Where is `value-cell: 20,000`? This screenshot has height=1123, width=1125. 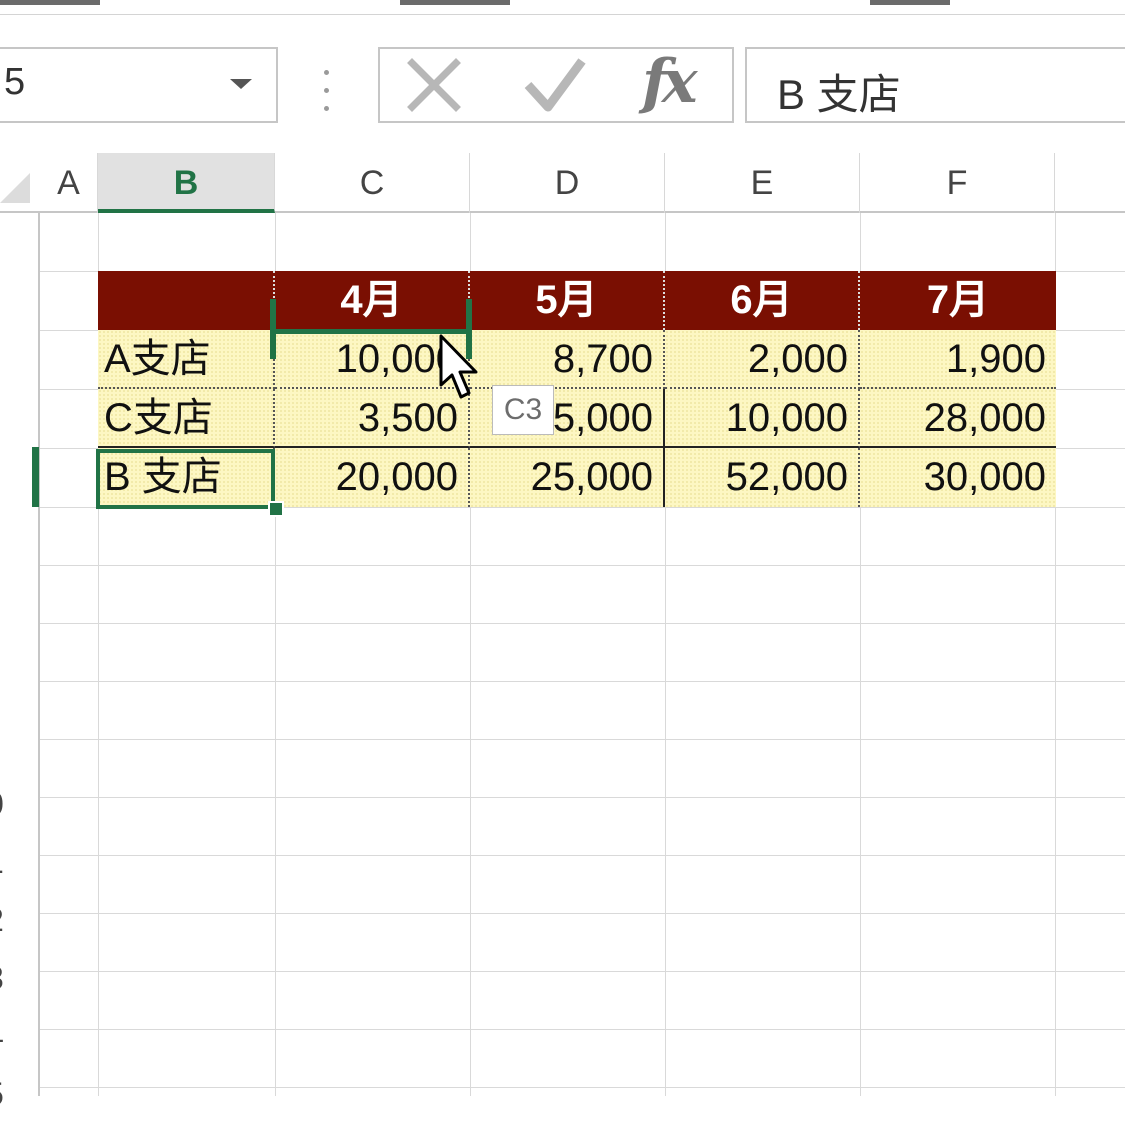 value-cell: 20,000 is located at coordinates (372, 477).